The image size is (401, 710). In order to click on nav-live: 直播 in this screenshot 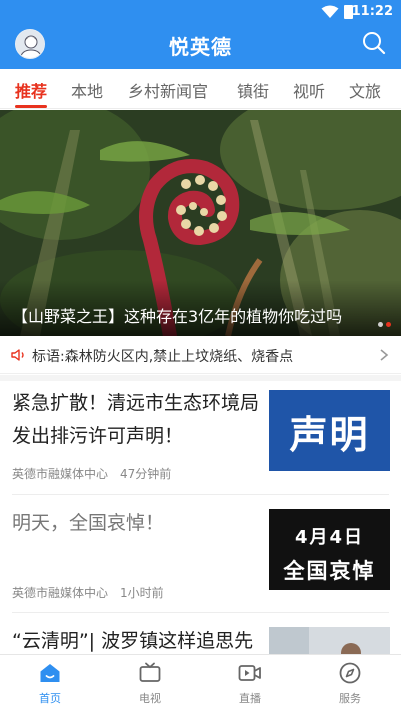, I will do `click(250, 682)`.